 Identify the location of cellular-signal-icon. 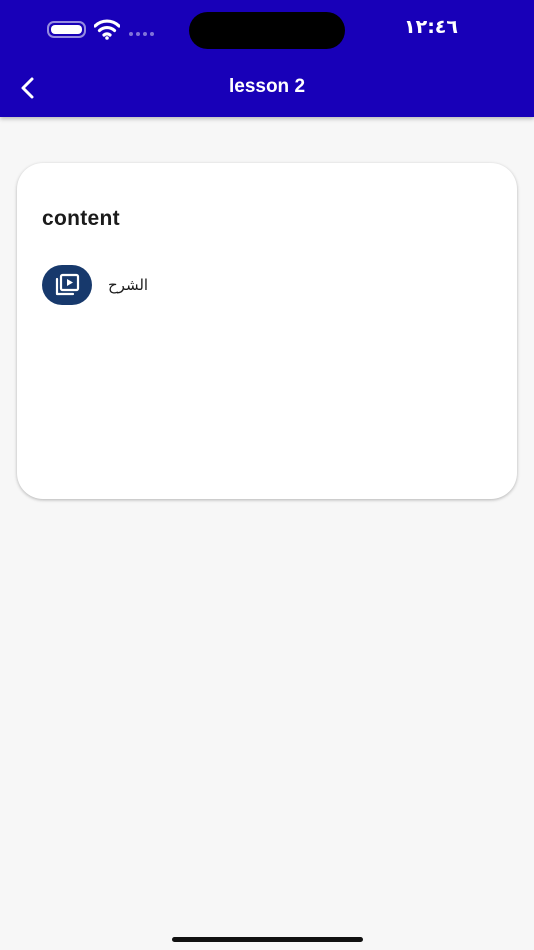
(141, 34).